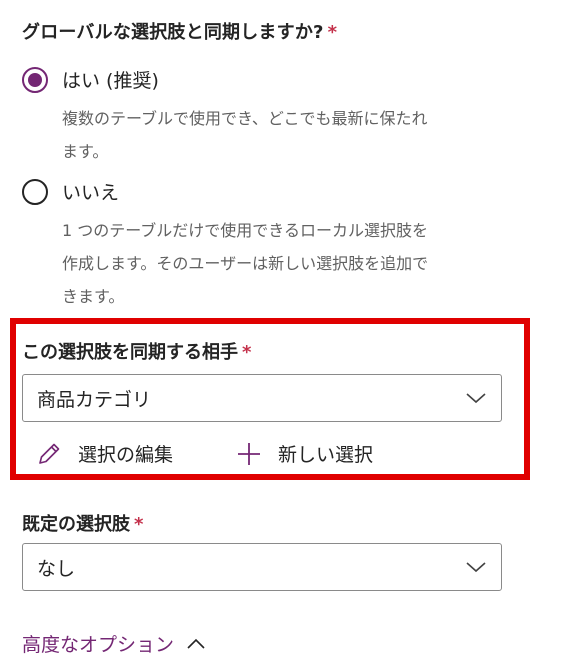 The image size is (582, 671). What do you see at coordinates (110, 81) in the screenshot?
I see `radio-yes-label: はい (推奨)` at bounding box center [110, 81].